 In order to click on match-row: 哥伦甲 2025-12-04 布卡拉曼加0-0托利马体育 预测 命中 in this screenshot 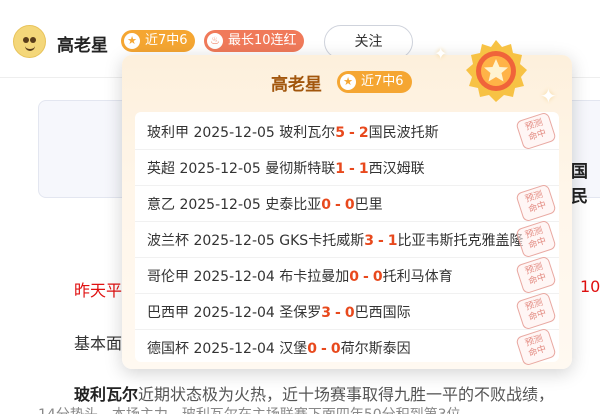, I will do `click(347, 275)`.